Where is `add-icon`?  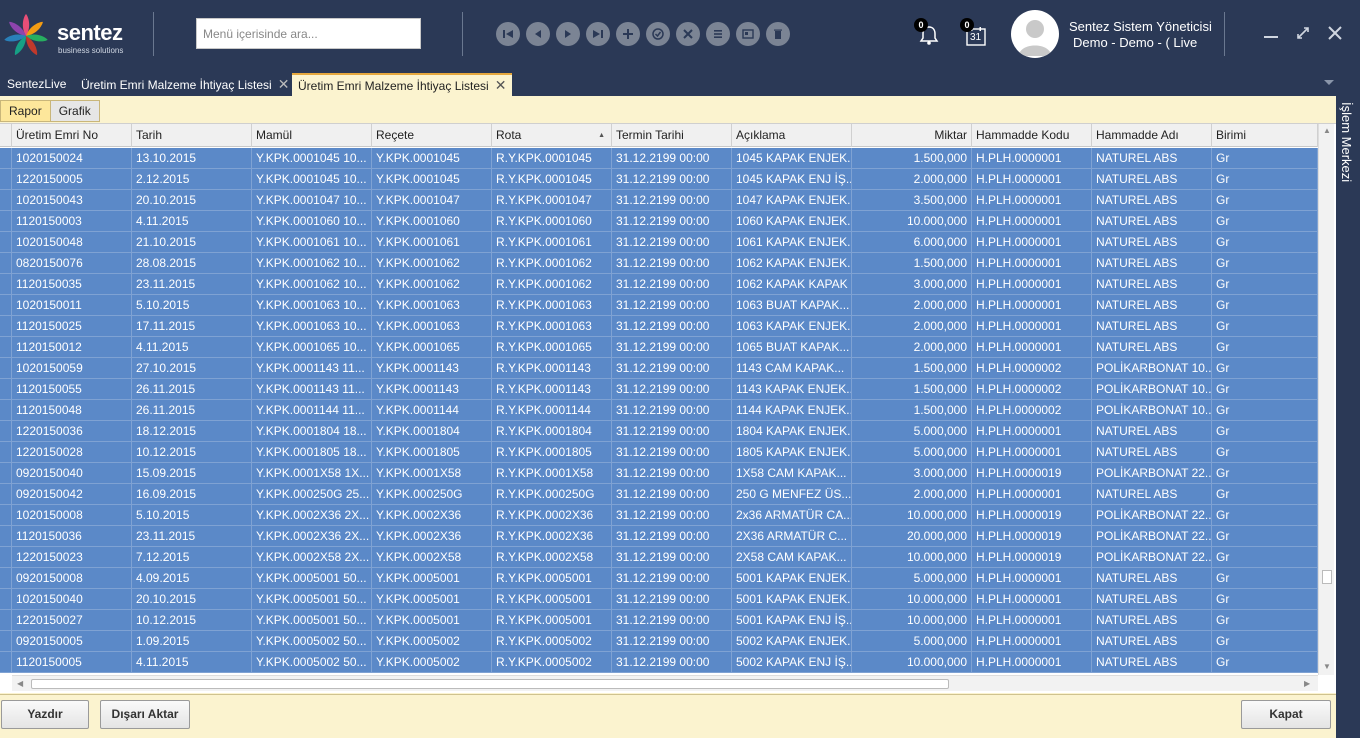 add-icon is located at coordinates (628, 34).